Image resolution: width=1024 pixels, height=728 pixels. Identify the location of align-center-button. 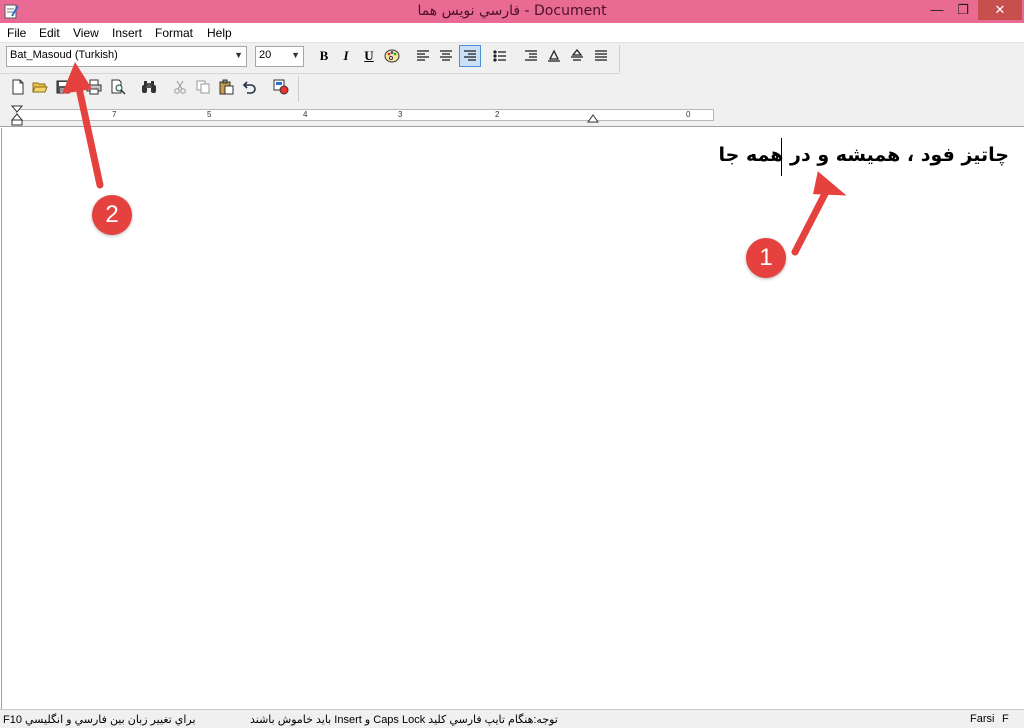
(446, 56).